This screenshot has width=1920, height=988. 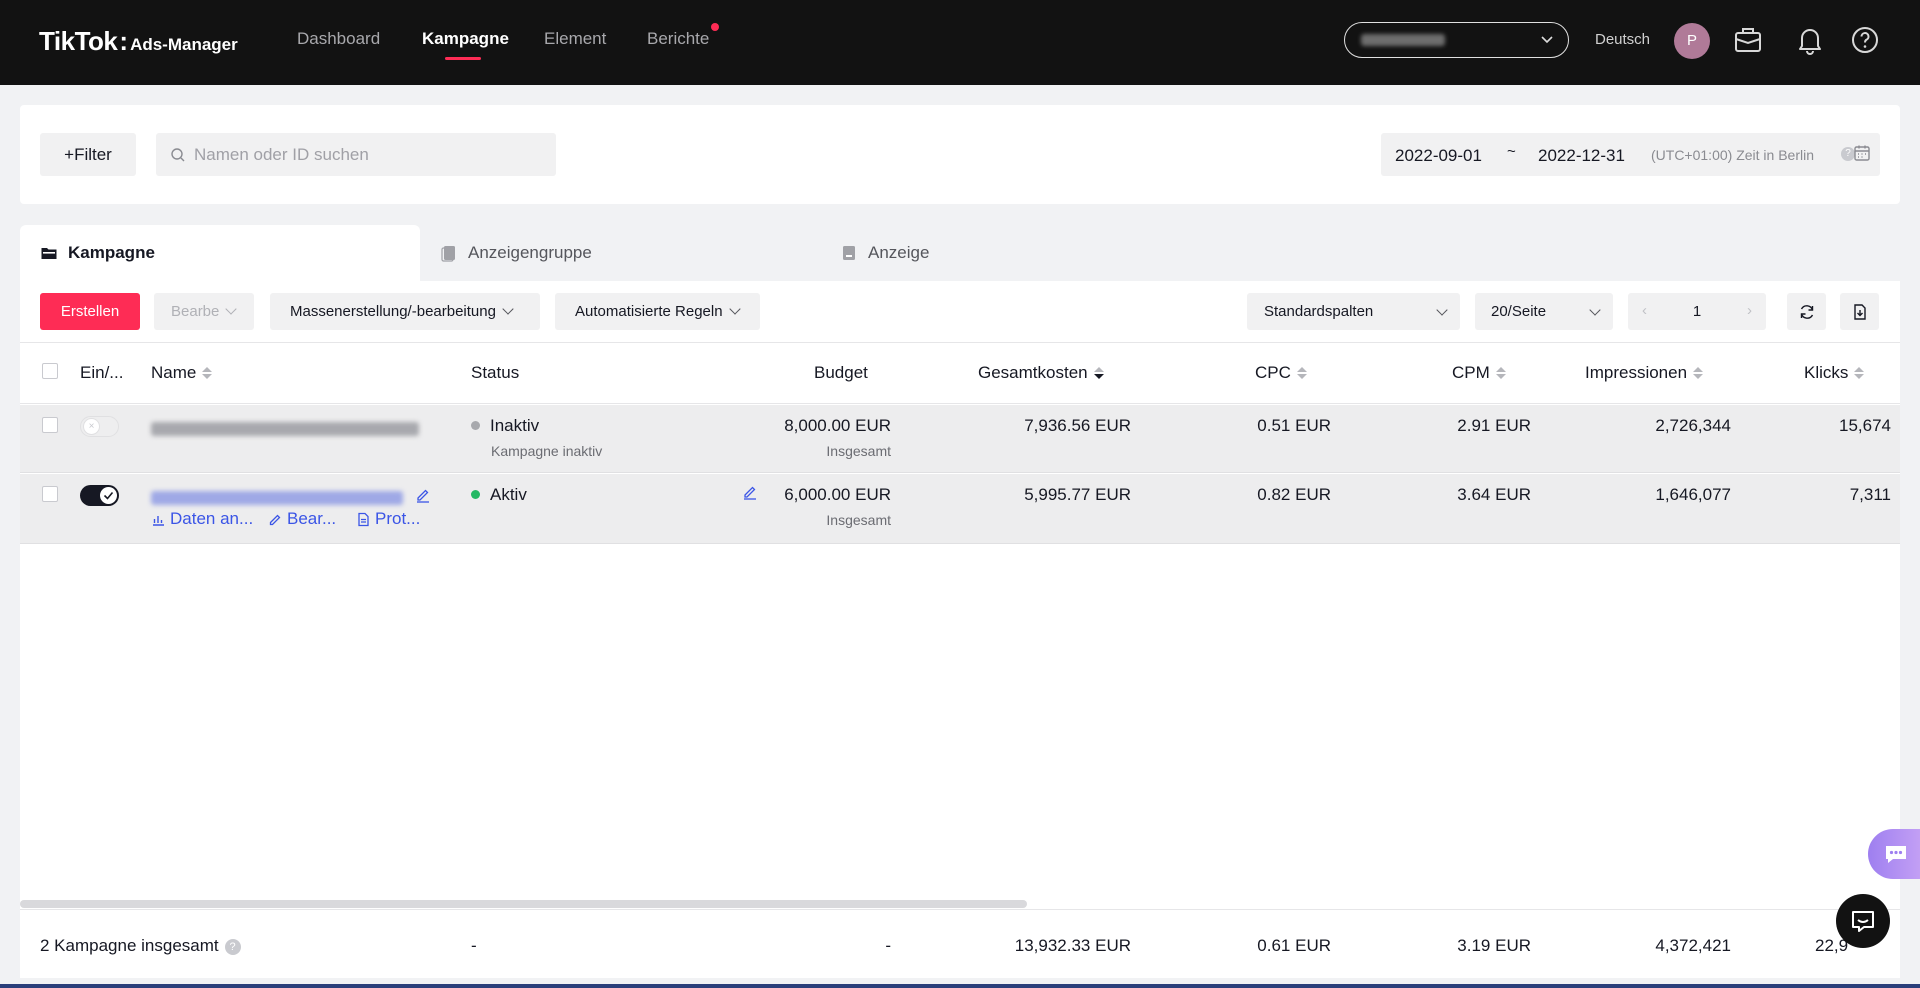 I want to click on bulk-edit-dropdown: Massenerstellung/-bearbeitung, so click(x=405, y=311).